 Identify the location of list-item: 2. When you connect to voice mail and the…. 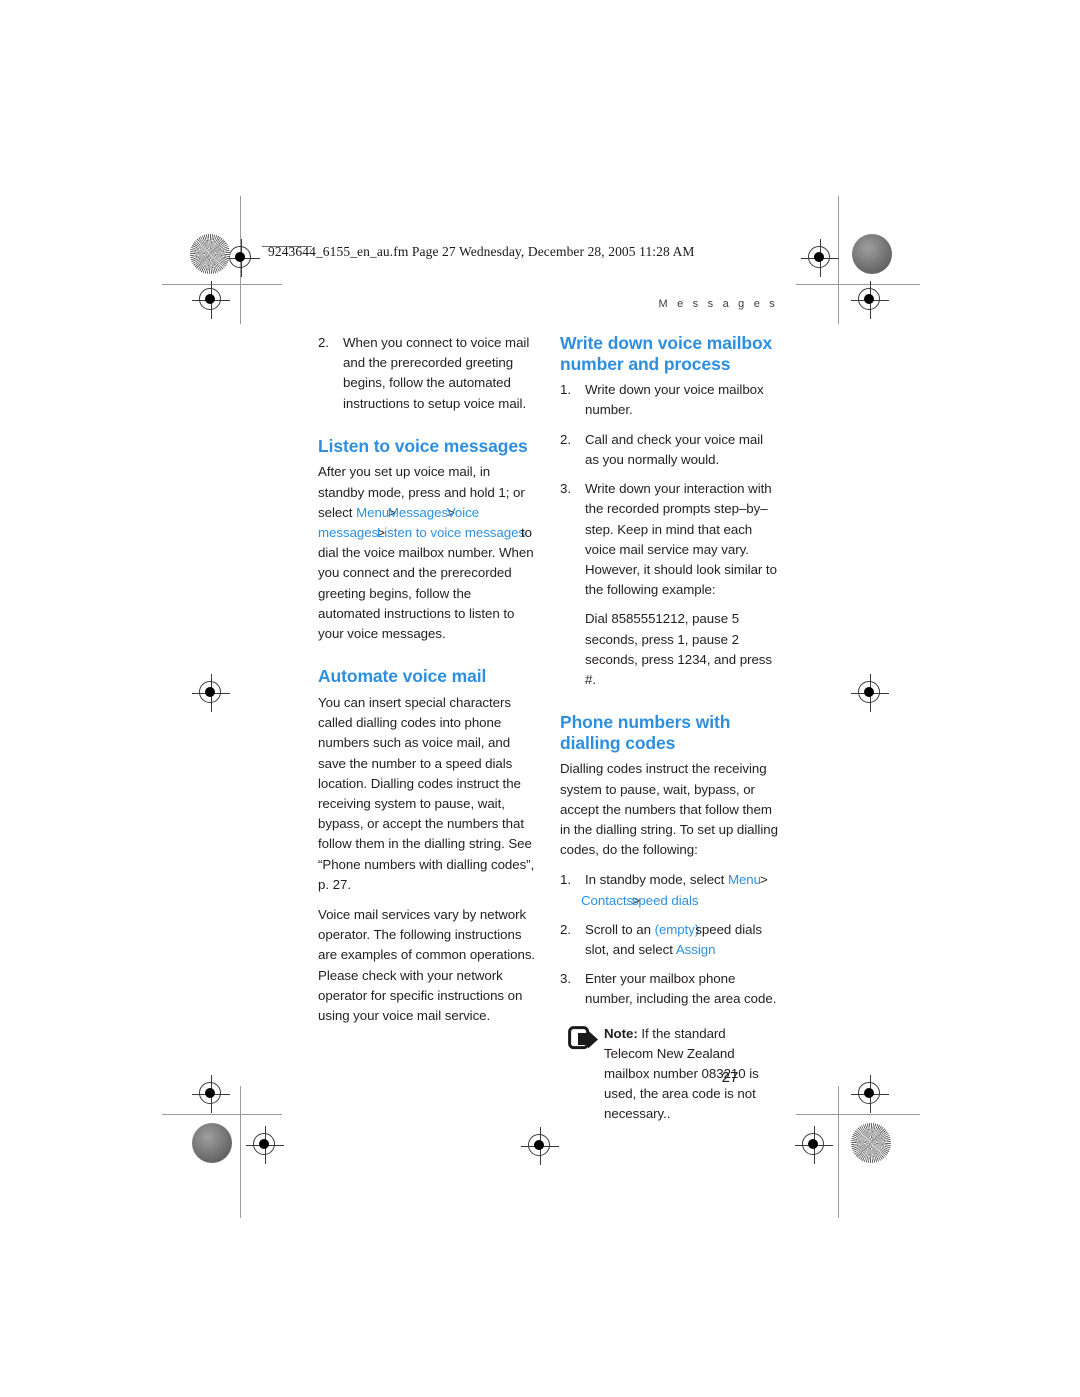
(427, 373).